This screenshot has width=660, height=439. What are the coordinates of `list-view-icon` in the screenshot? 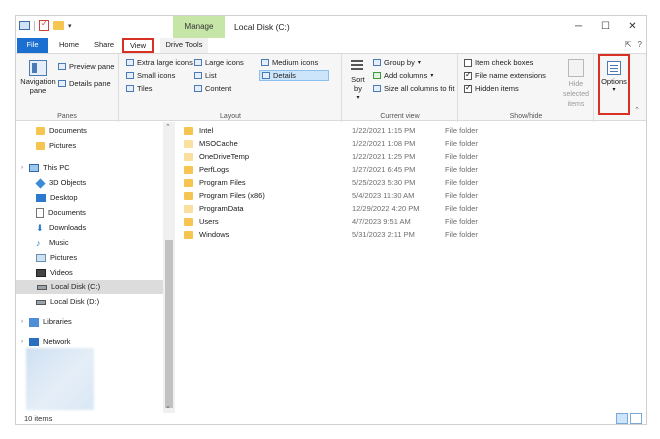 It's located at (198, 75).